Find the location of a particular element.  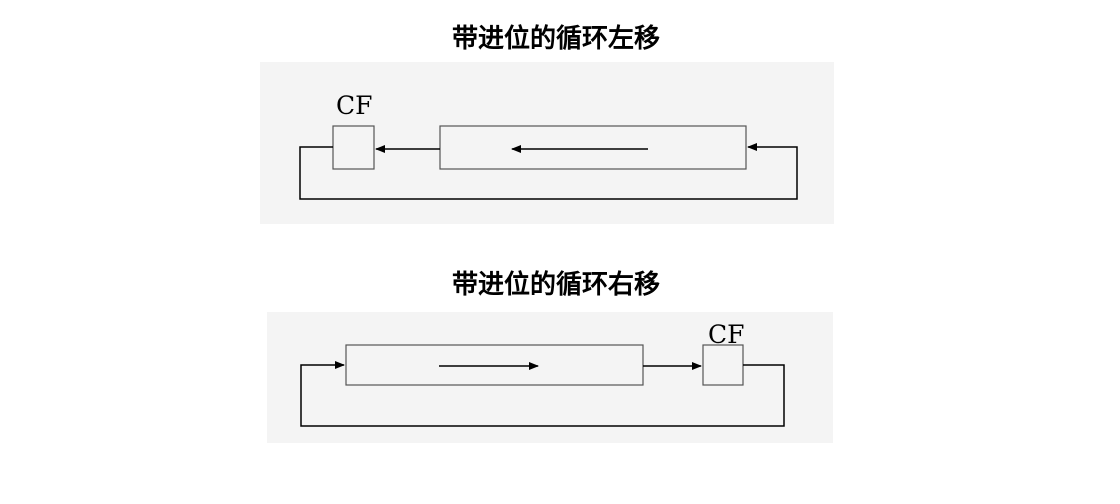

carry-flag-box-left is located at coordinates (353, 147).